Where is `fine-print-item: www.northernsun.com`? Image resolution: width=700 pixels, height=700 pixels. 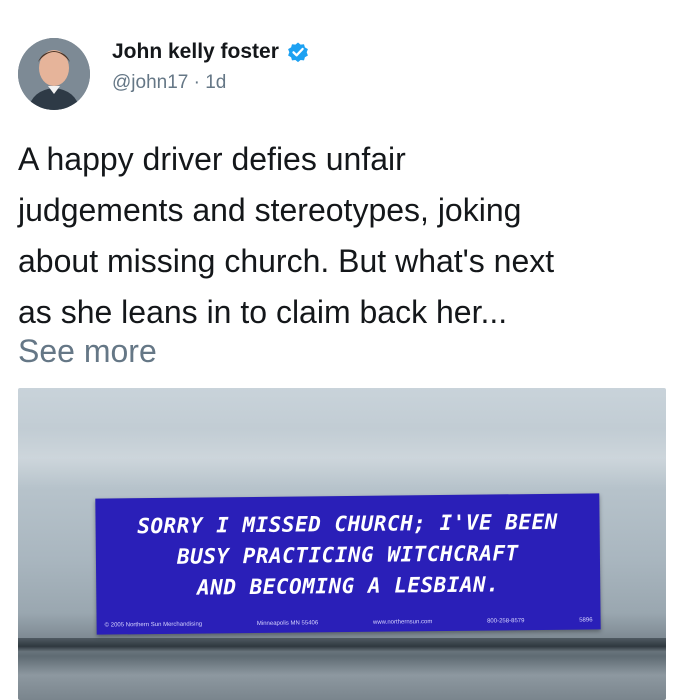
fine-print-item: www.northernsun.com is located at coordinates (402, 622).